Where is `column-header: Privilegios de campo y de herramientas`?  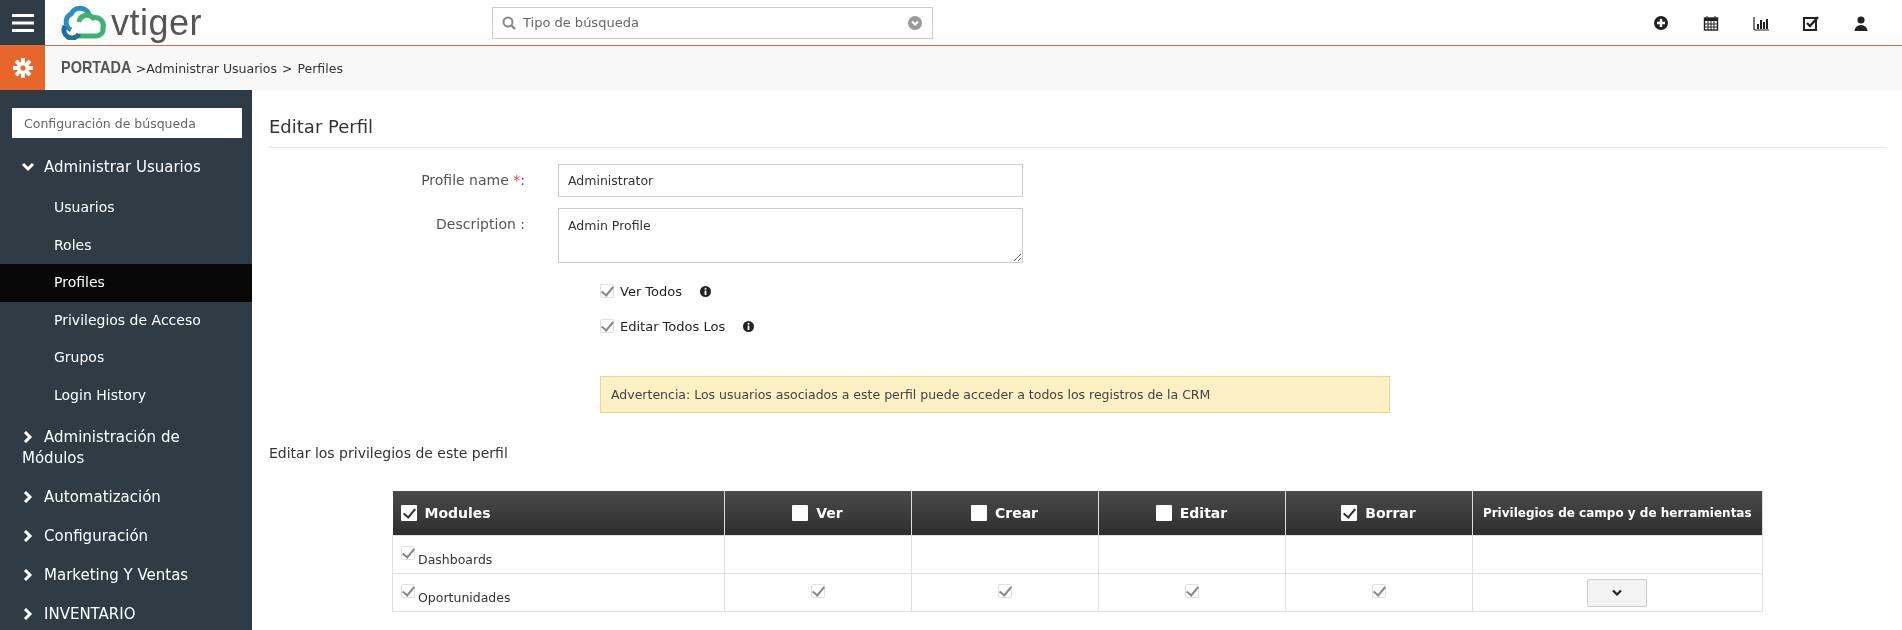
column-header: Privilegios de campo y de herramientas is located at coordinates (1617, 513).